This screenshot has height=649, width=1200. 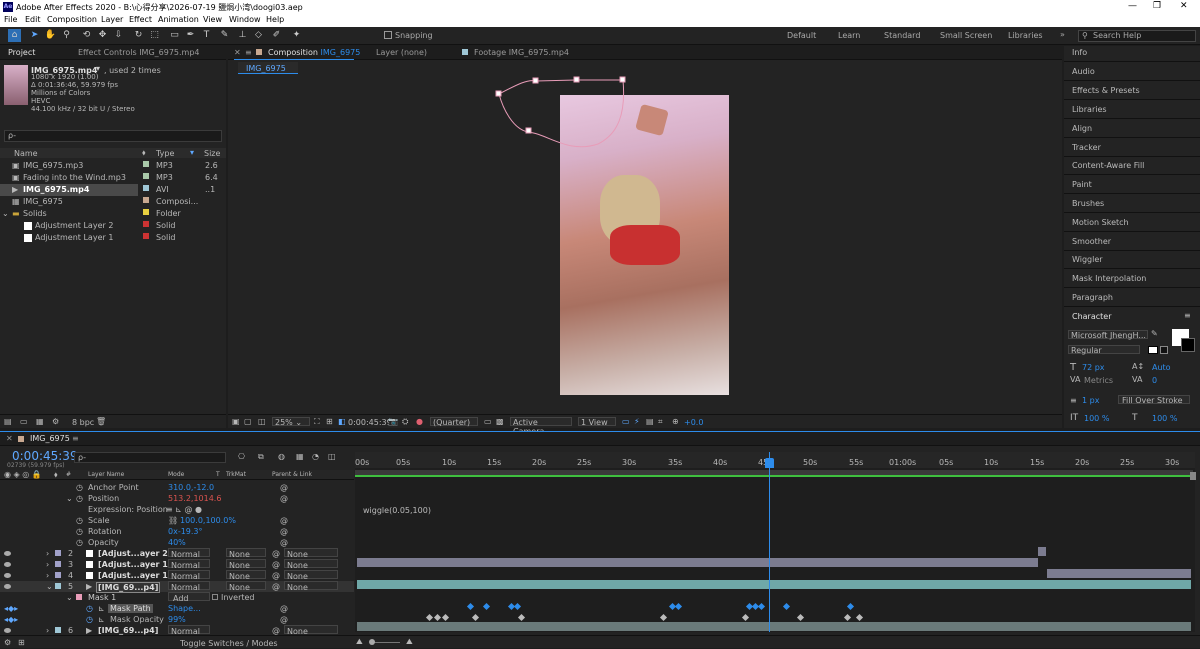 What do you see at coordinates (33, 19) in the screenshot?
I see `menu-edit: Edit` at bounding box center [33, 19].